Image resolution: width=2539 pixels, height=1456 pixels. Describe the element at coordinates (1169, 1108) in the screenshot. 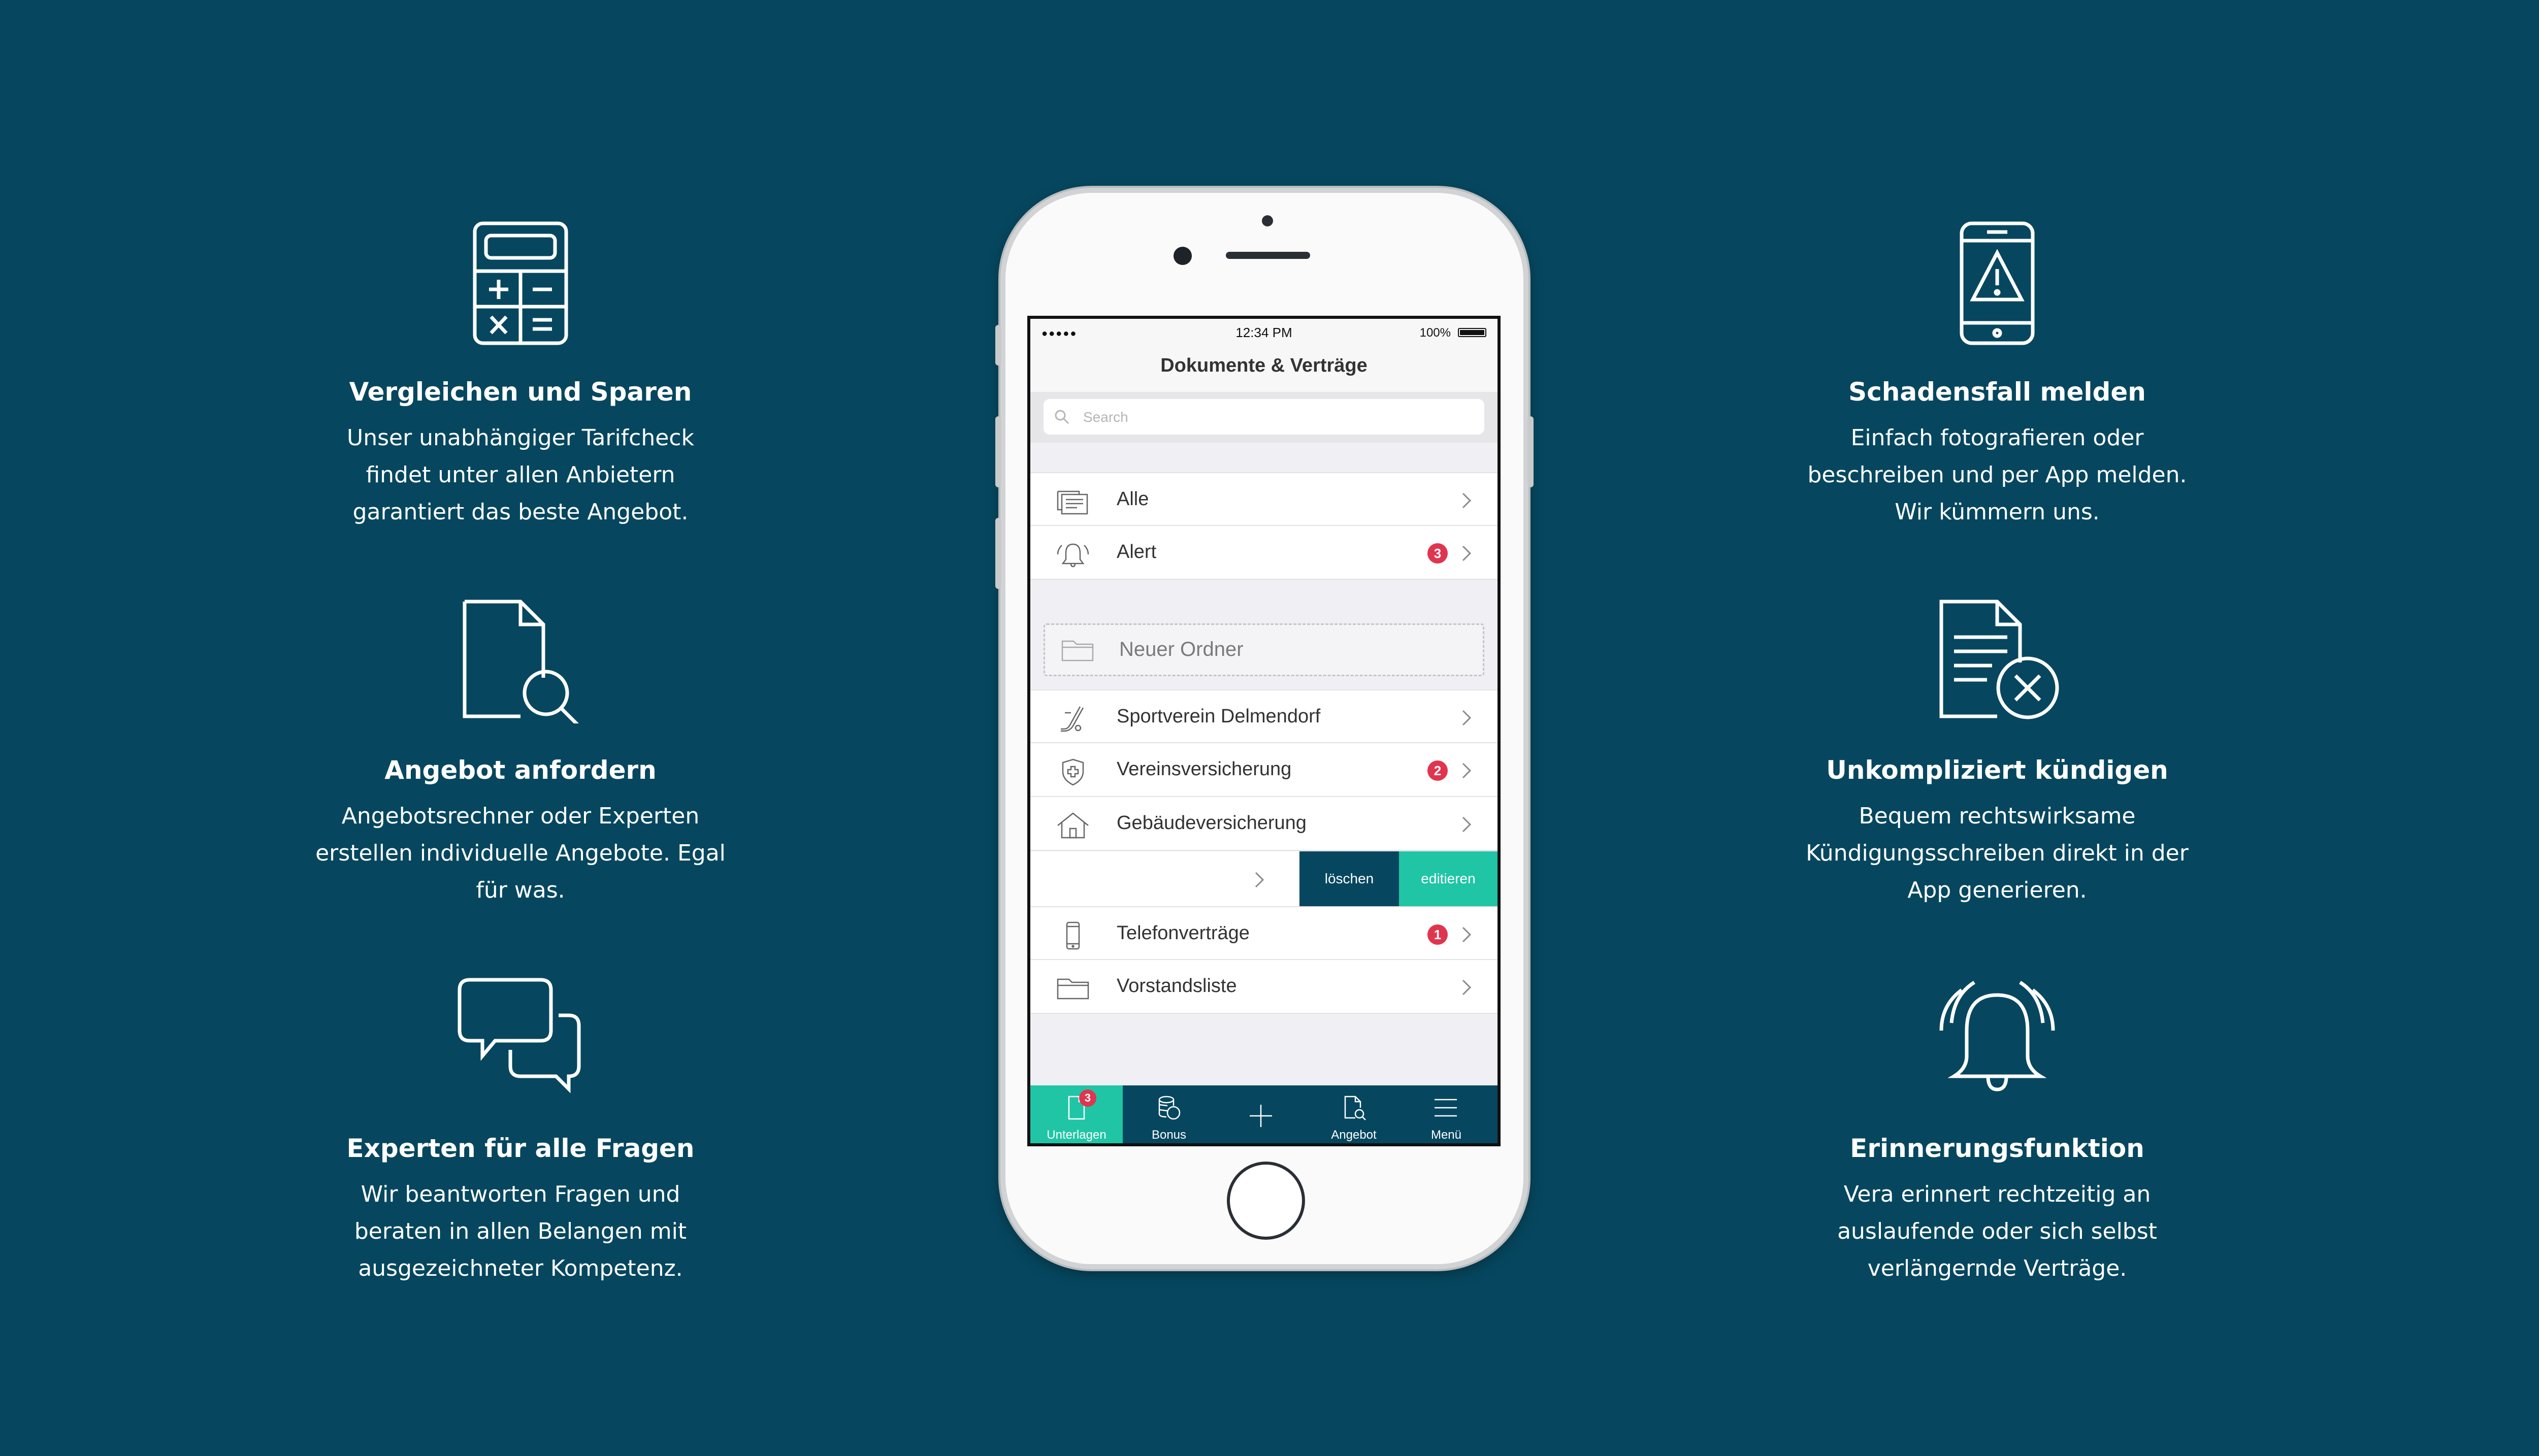

I see `coins-icon` at that location.